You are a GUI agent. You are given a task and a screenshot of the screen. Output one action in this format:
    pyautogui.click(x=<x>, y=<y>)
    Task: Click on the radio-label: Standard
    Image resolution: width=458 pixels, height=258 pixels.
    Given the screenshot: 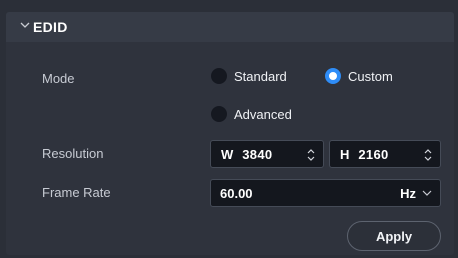 What is the action you would take?
    pyautogui.click(x=260, y=76)
    